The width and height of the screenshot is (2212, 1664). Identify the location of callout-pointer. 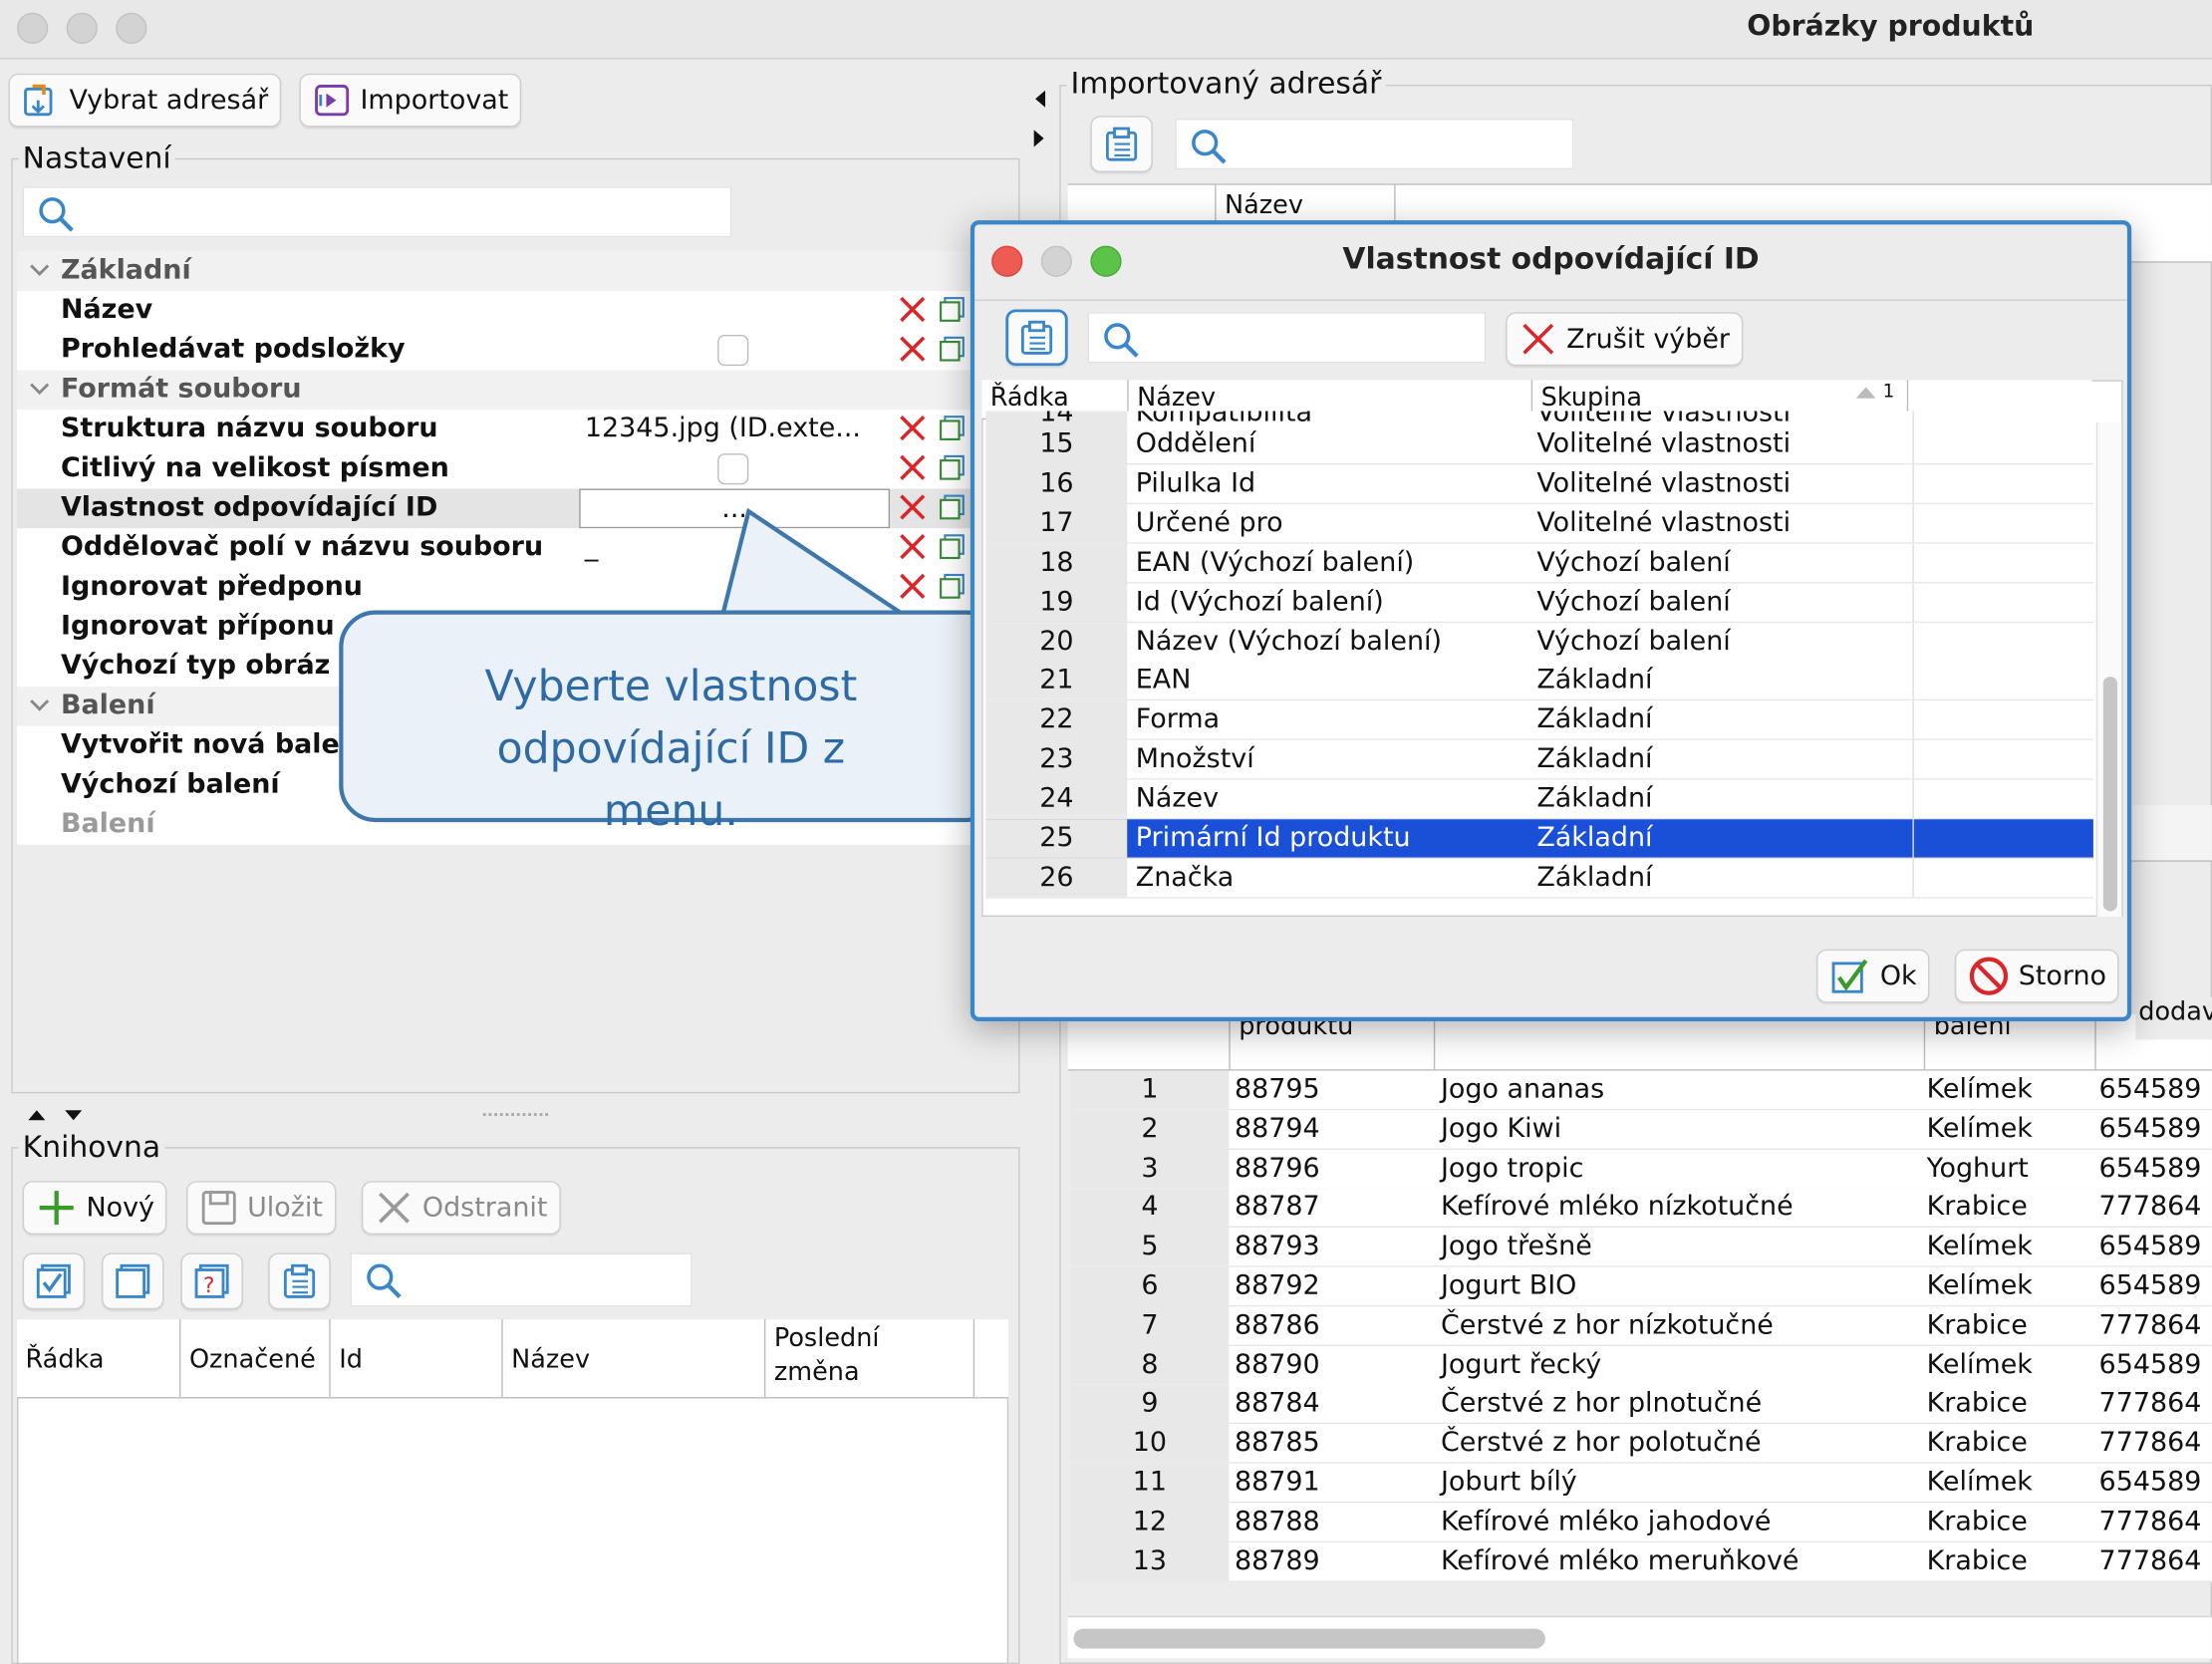
(814, 564).